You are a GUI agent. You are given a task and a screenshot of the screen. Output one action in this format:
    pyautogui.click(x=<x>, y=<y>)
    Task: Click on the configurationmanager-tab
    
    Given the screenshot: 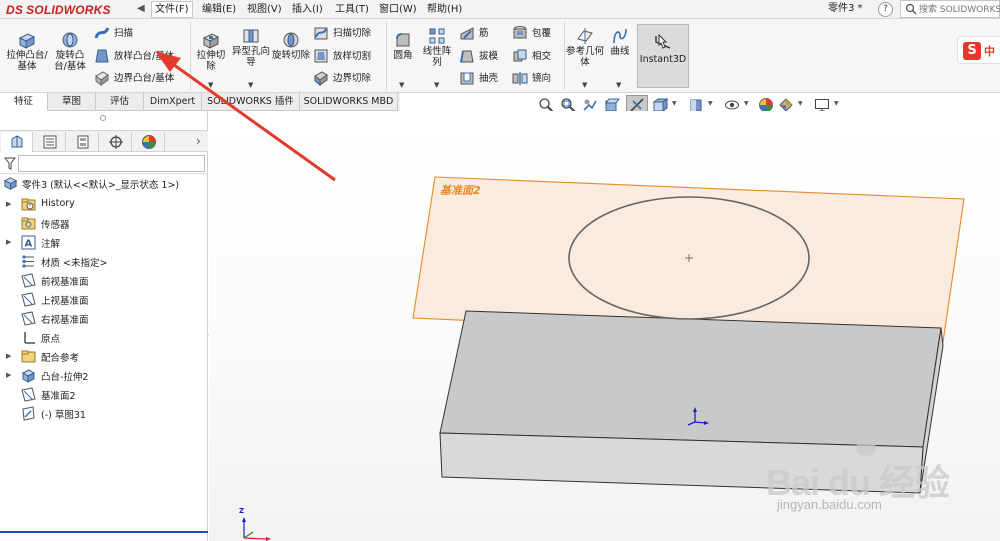 What is the action you would take?
    pyautogui.click(x=83, y=142)
    